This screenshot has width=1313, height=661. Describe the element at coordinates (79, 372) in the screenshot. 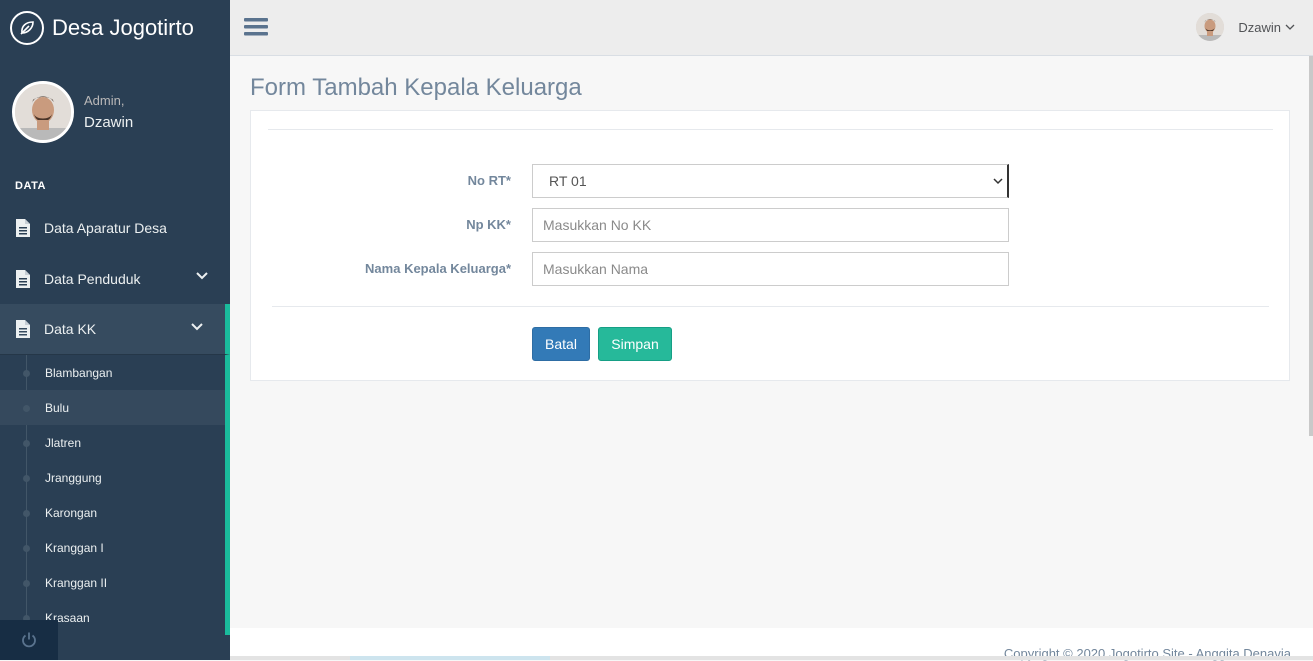

I see `submenu-item-label: Blambangan` at that location.